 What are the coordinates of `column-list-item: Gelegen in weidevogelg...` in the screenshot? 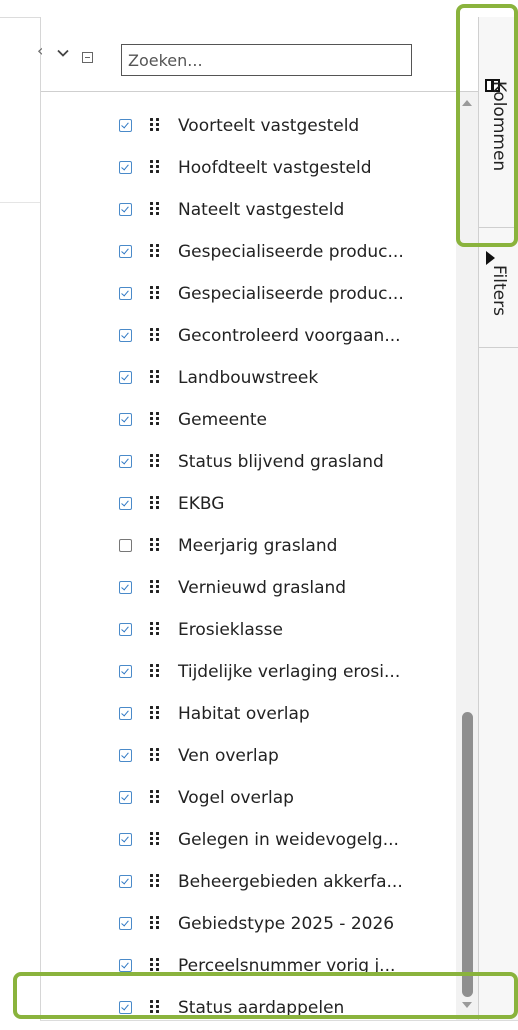 It's located at (248, 840).